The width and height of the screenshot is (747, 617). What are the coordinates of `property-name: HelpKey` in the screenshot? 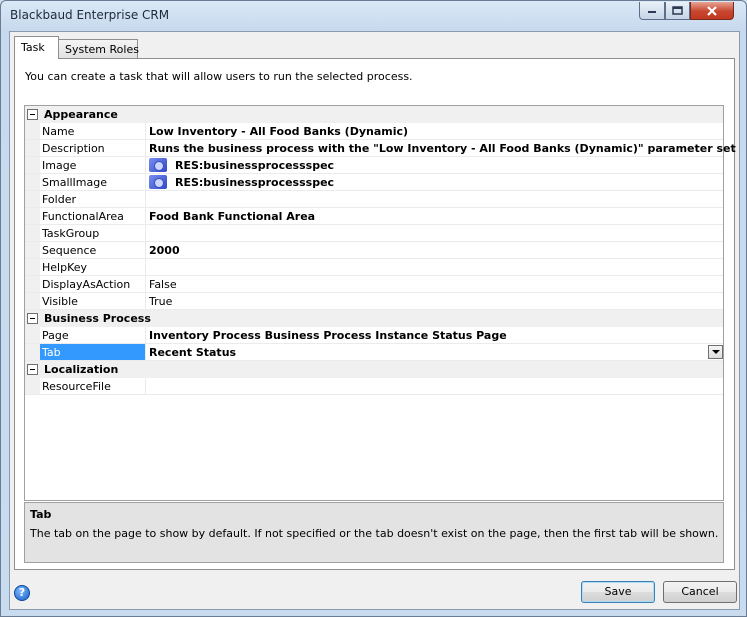 It's located at (65, 267).